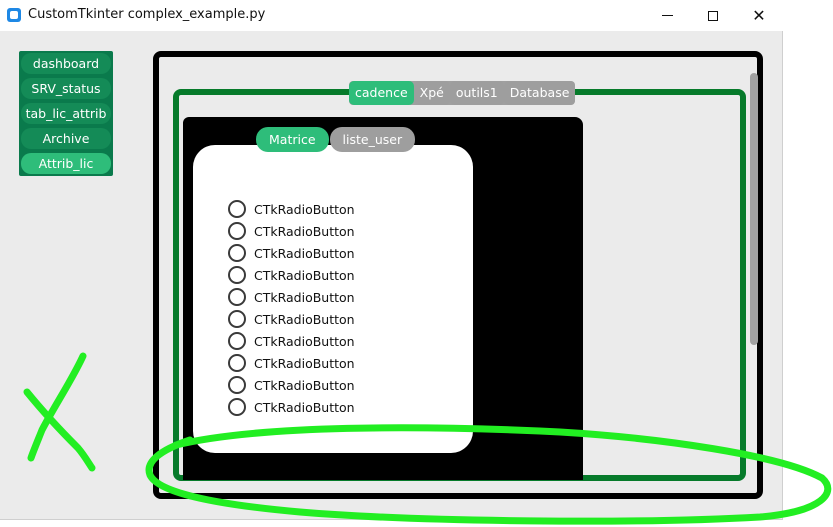 The image size is (833, 527). I want to click on vertical-scrollbar, so click(754, 209).